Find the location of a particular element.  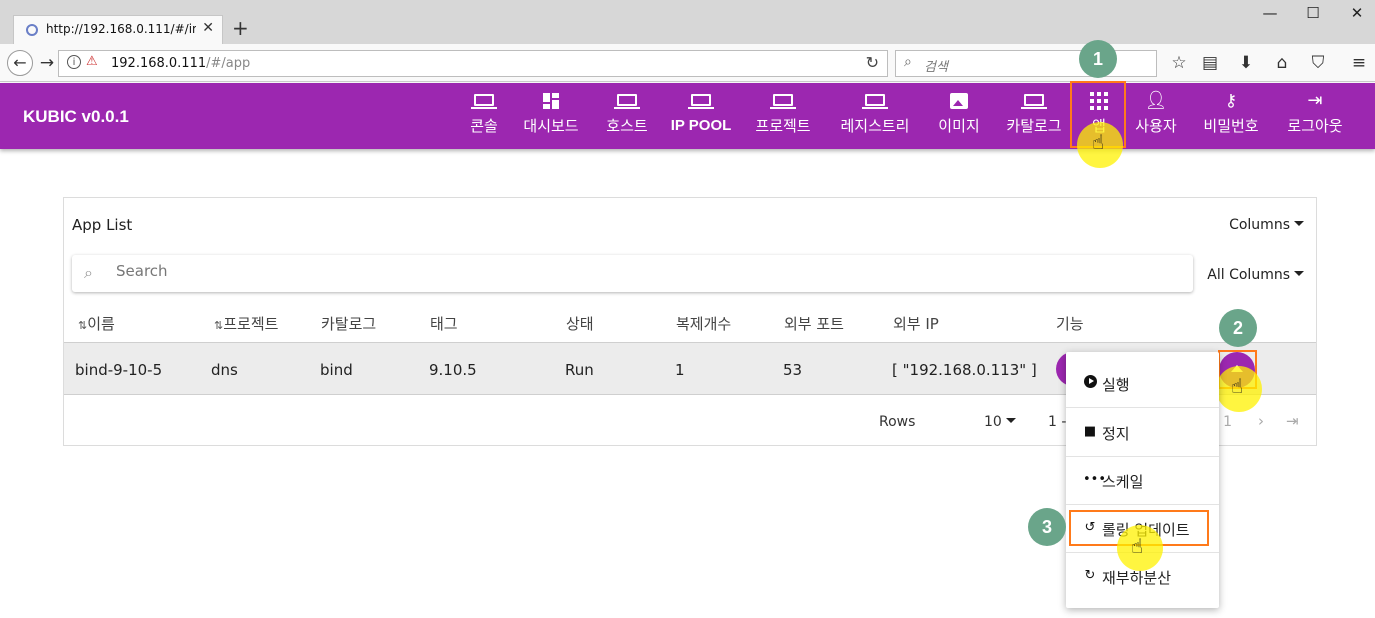

nav-registry: 레지스트리 is located at coordinates (875, 117).